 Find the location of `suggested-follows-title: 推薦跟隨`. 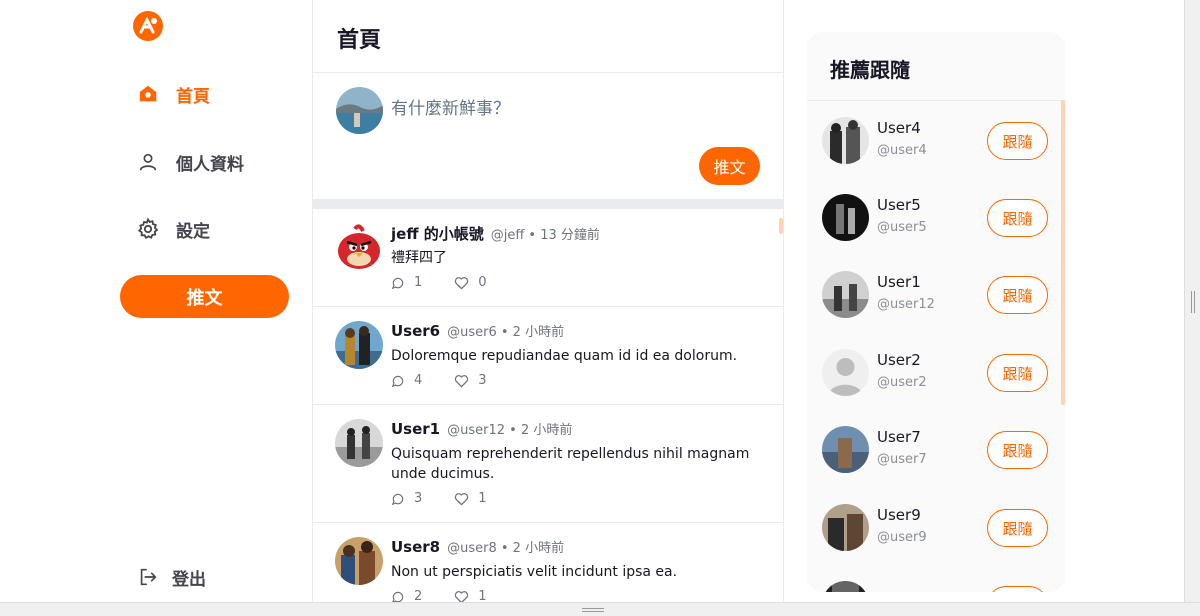

suggested-follows-title: 推薦跟隨 is located at coordinates (936, 66).